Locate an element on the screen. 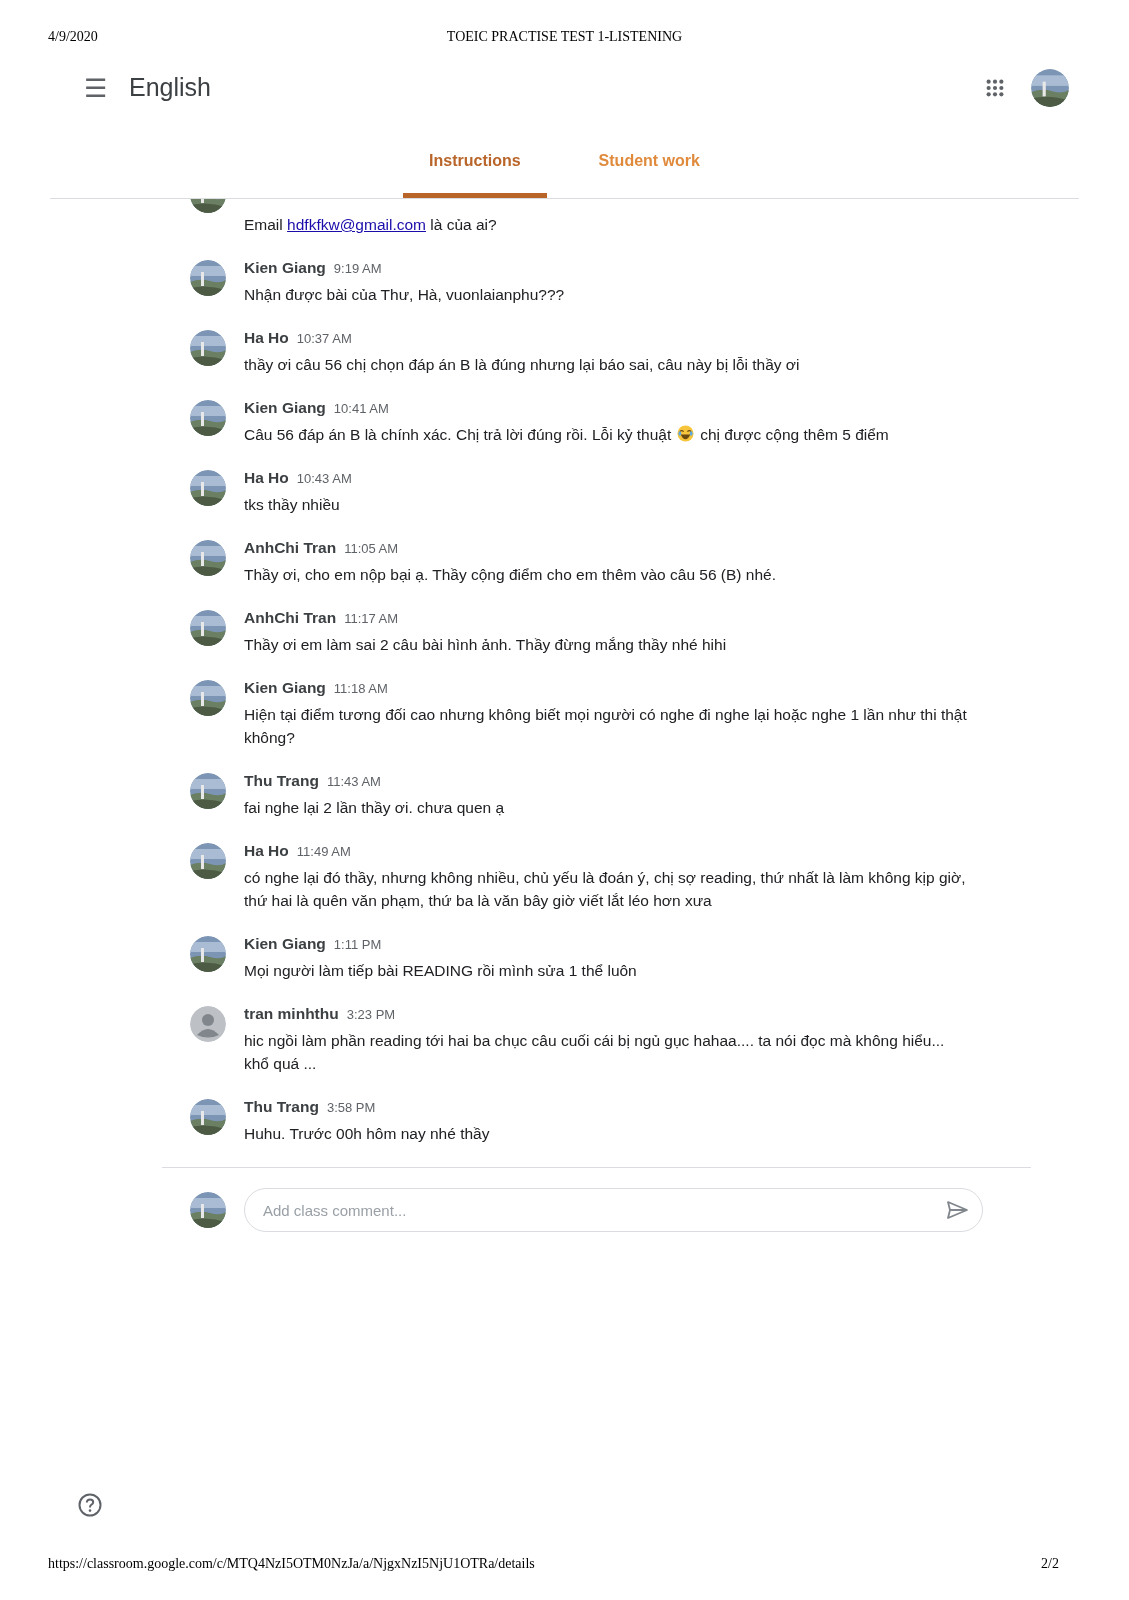  comment-text: Thầy ơi em làm sai 2 câu bài hình ảnh. Thầy đừng mắng thầy nhé hihi is located at coordinates (485, 645).